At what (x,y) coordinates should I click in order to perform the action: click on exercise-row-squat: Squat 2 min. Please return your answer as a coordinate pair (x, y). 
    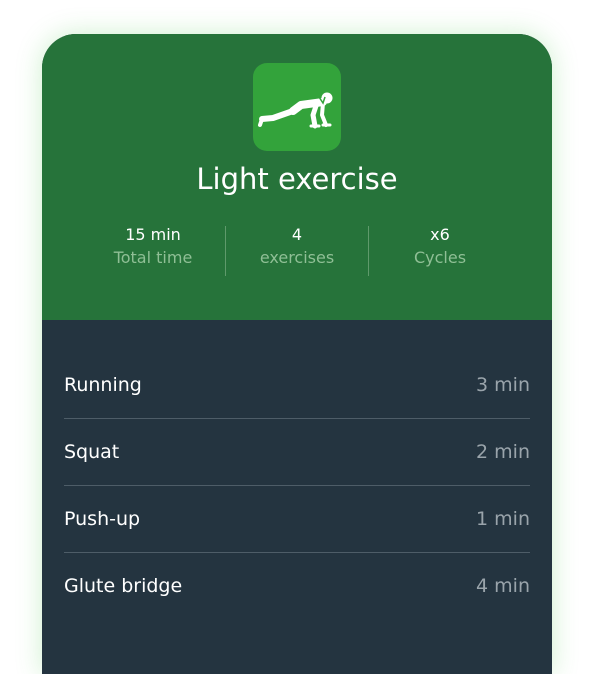
    Looking at the image, I should click on (297, 452).